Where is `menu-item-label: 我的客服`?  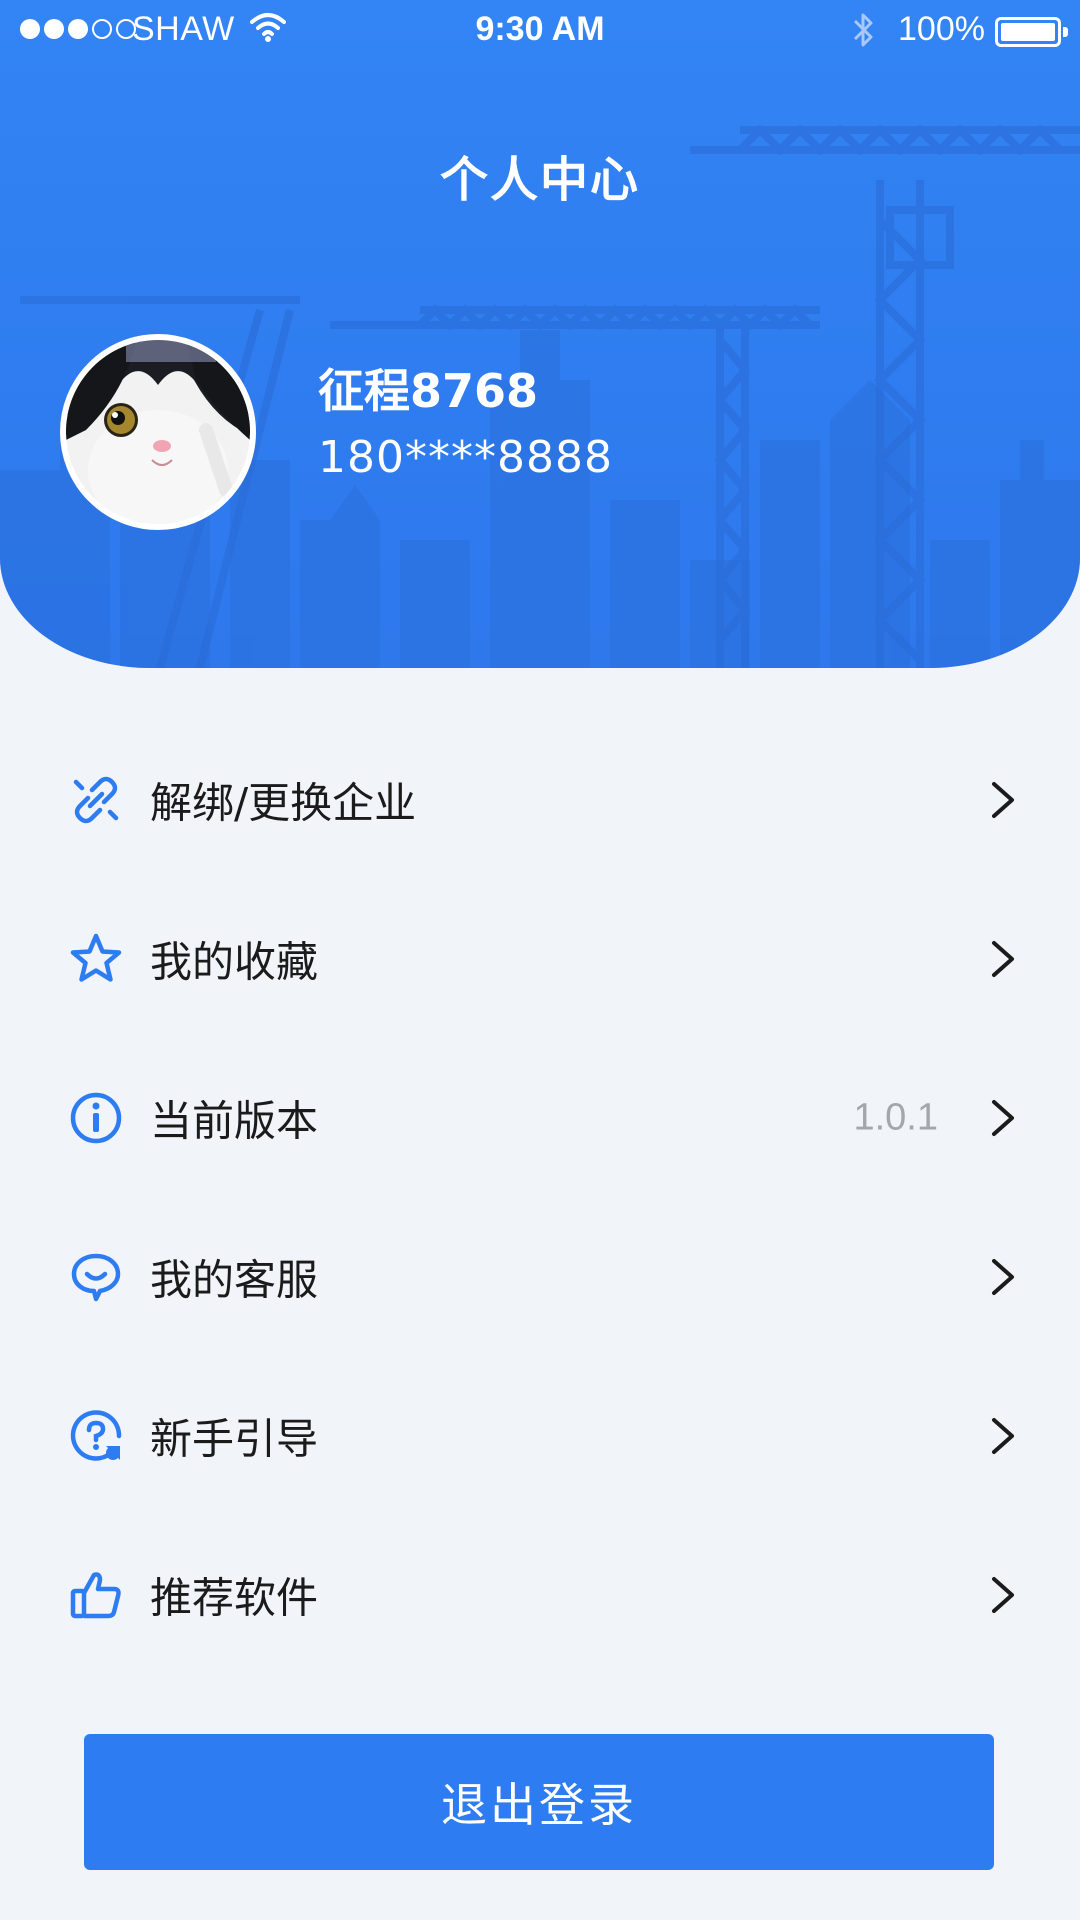
menu-item-label: 我的客服 is located at coordinates (234, 1279).